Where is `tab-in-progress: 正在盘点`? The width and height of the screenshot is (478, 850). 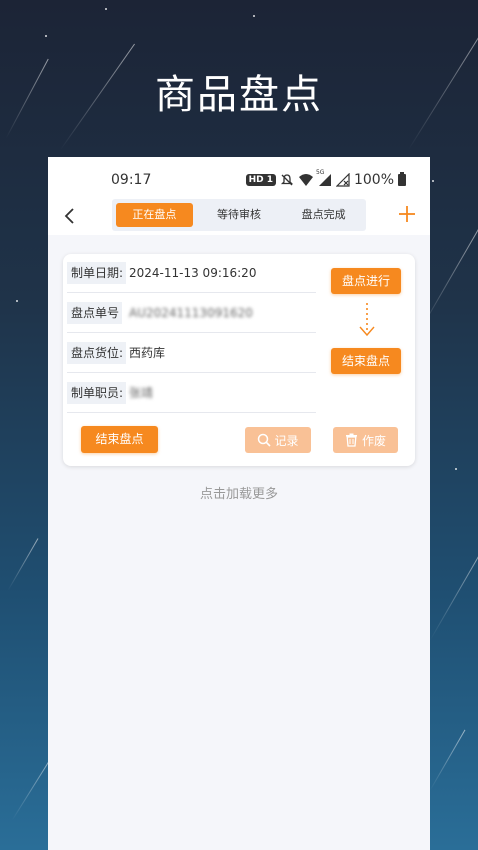 tab-in-progress: 正在盘点 is located at coordinates (154, 215).